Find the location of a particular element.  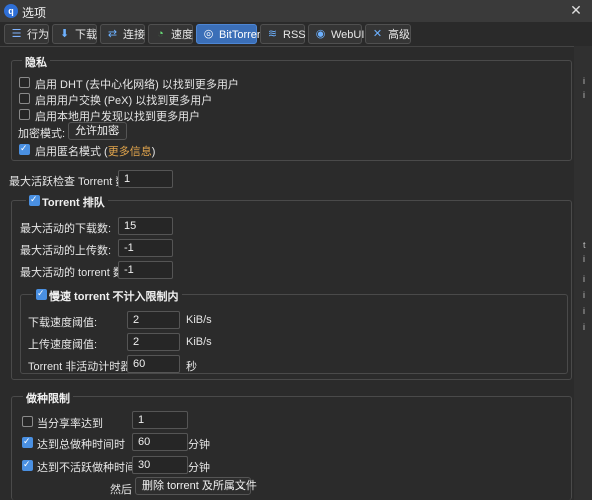

window-titlebar: q 选项 ✕ is located at coordinates (296, 11).